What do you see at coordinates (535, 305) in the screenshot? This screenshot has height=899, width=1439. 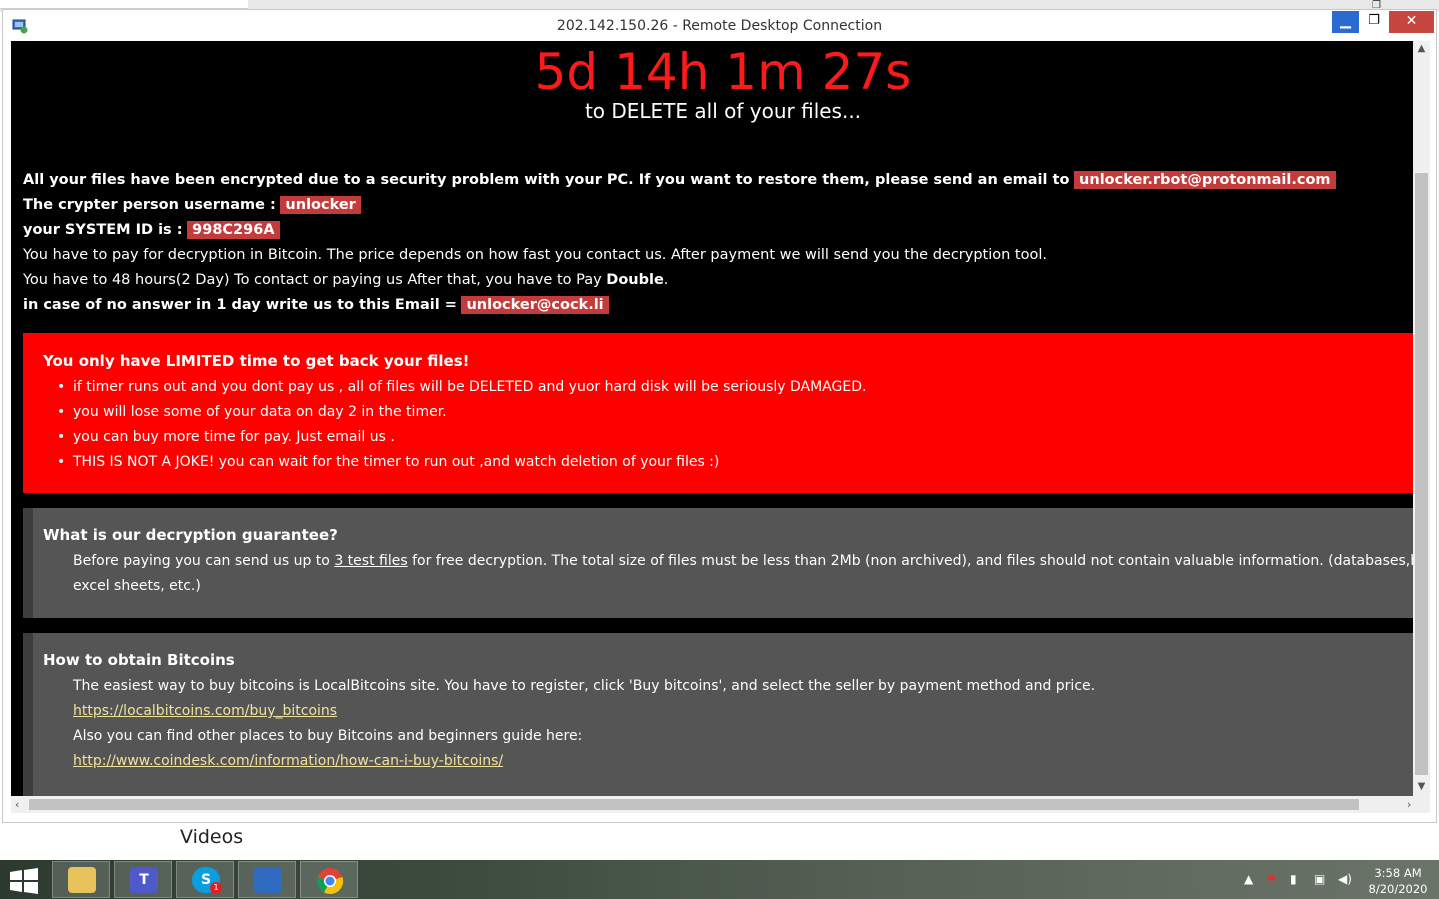 I see `contact-email-fallback: unlocker@cock.li` at bounding box center [535, 305].